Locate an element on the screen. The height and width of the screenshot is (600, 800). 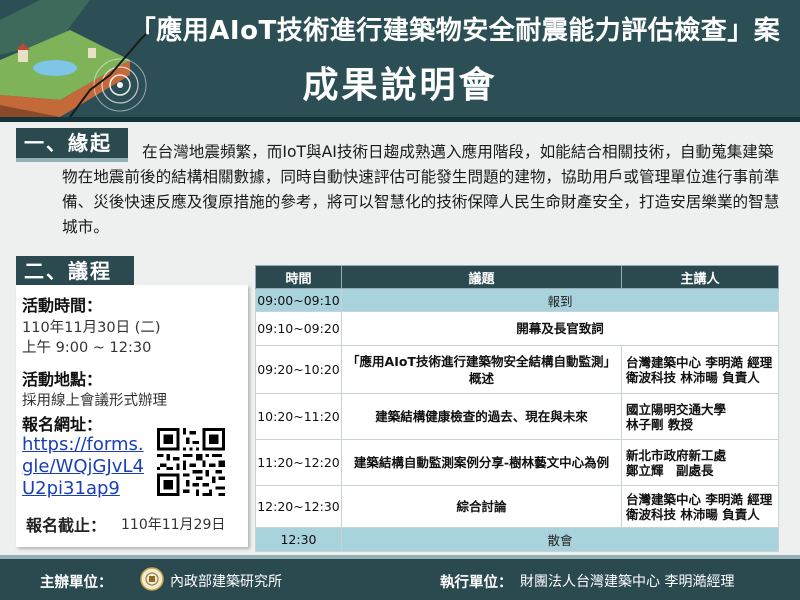
event-title: 「應用AIoT技術進行建築物安全耐震能力評估檢查」案 is located at coordinates (455, 31).